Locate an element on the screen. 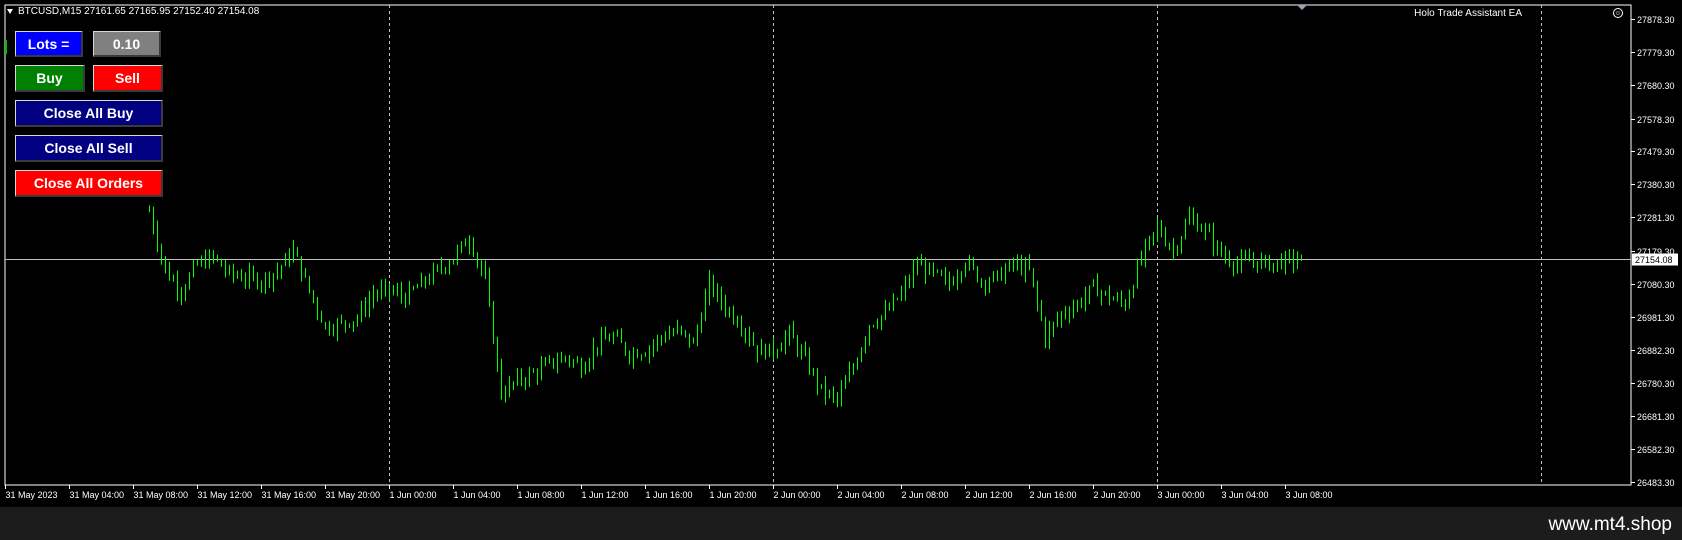 This screenshot has height=540, width=1682. y-tick-label: 26483.30 is located at coordinates (1656, 483).